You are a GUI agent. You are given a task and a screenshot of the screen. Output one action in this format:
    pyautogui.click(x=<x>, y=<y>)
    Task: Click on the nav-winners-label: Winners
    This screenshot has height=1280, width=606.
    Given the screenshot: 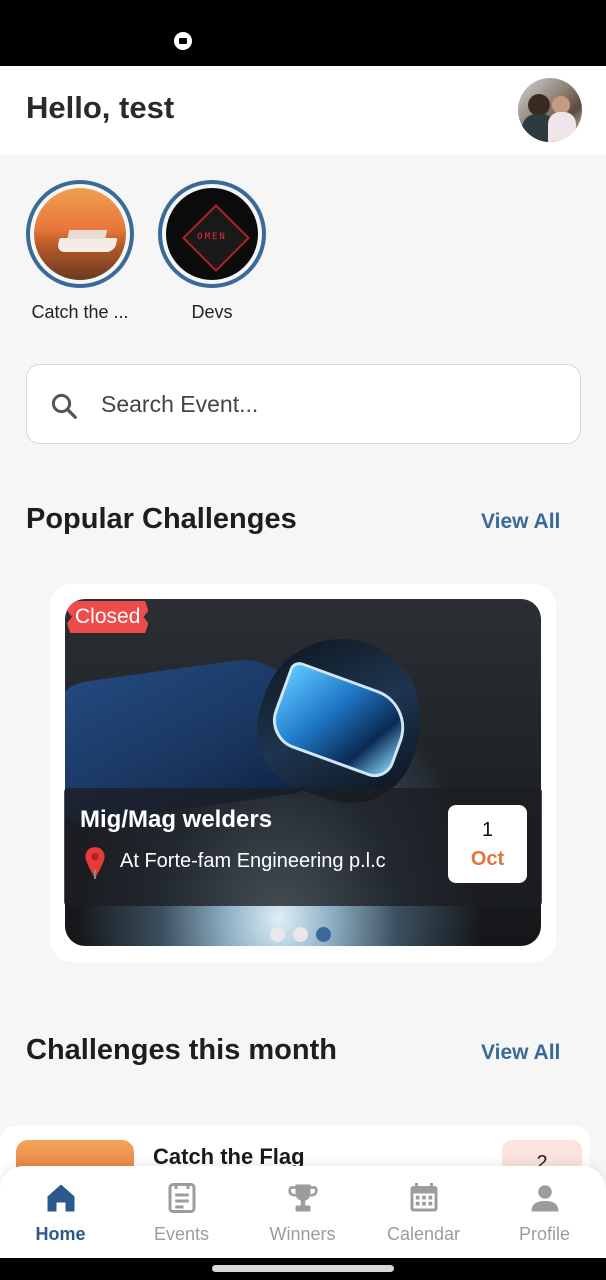 What is the action you would take?
    pyautogui.click(x=302, y=1234)
    